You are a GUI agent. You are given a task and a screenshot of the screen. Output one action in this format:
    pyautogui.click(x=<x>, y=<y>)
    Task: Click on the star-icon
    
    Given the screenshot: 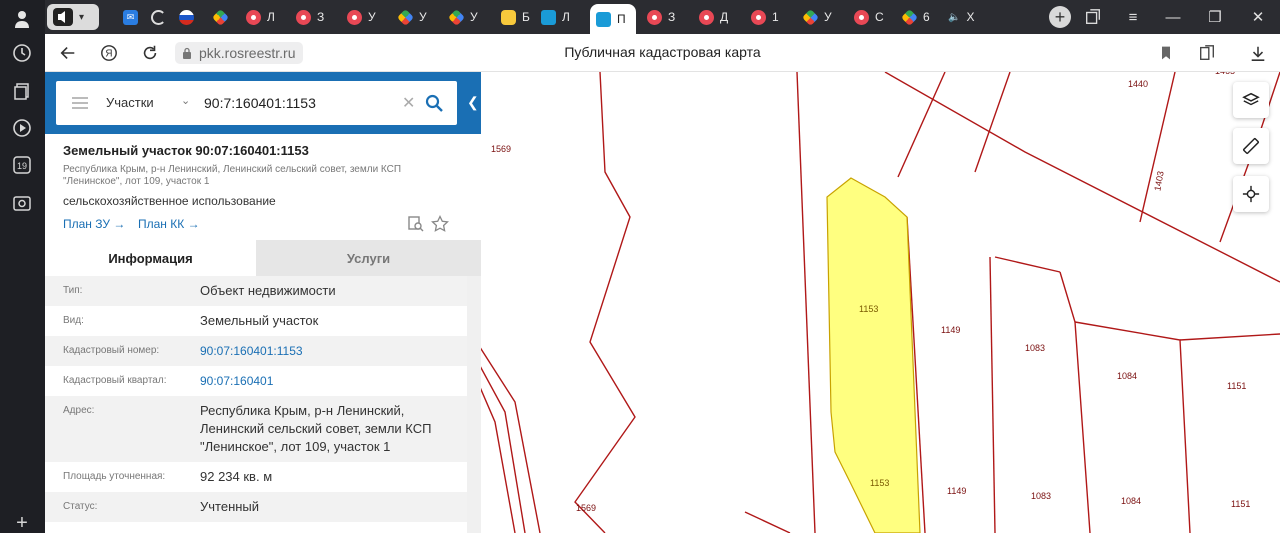 What is the action you would take?
    pyautogui.click(x=440, y=224)
    